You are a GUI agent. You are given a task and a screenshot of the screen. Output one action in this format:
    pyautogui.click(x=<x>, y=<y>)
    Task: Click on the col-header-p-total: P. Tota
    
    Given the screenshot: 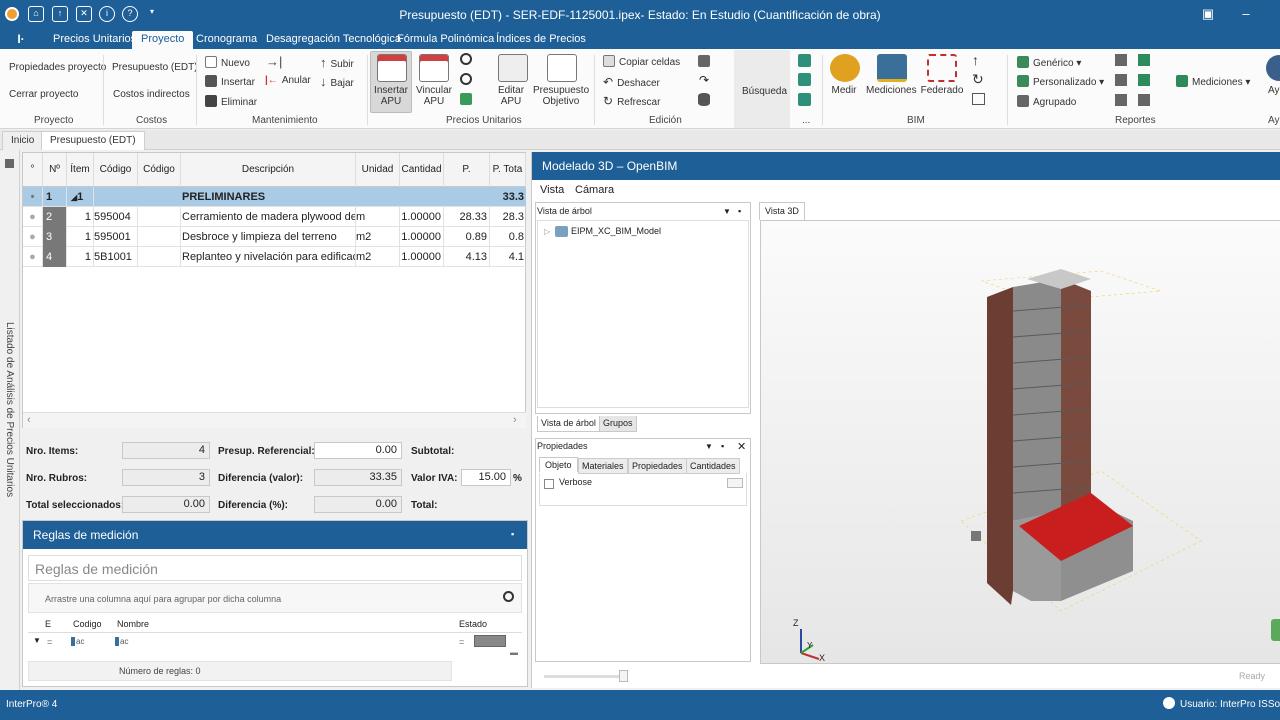 What is the action you would take?
    pyautogui.click(x=508, y=170)
    